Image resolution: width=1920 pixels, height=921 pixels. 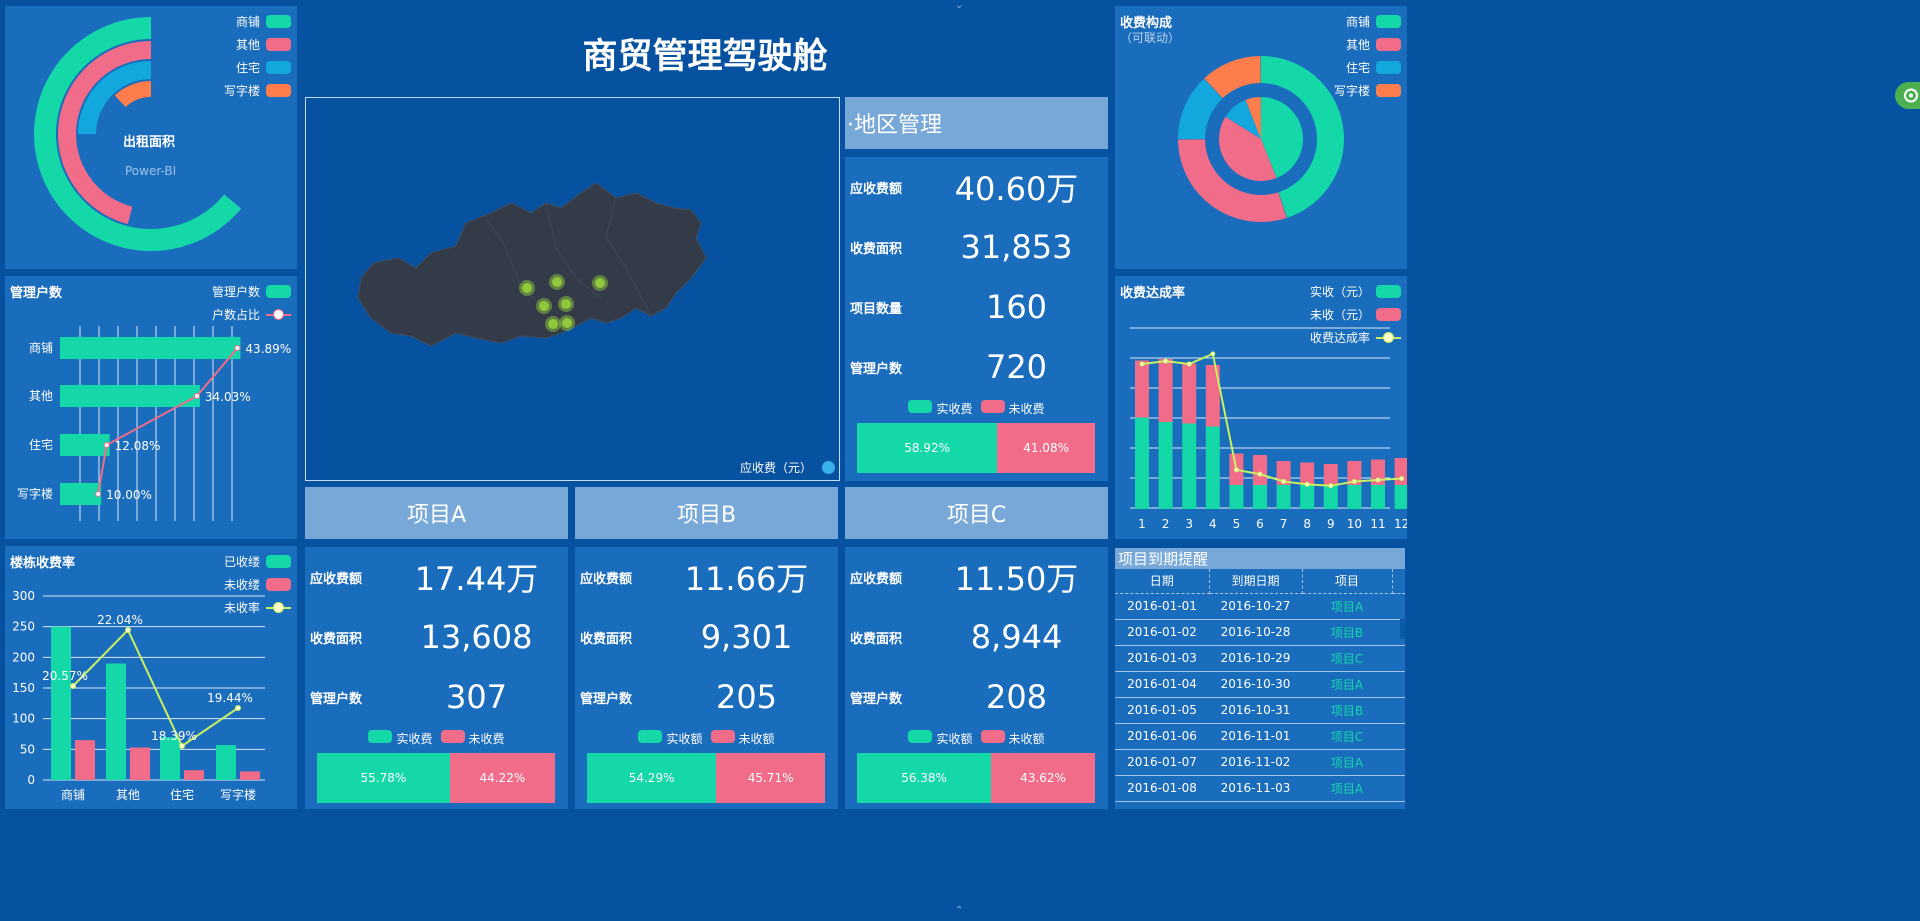 What do you see at coordinates (436, 738) in the screenshot?
I see `project-legend: 实收费 未收费` at bounding box center [436, 738].